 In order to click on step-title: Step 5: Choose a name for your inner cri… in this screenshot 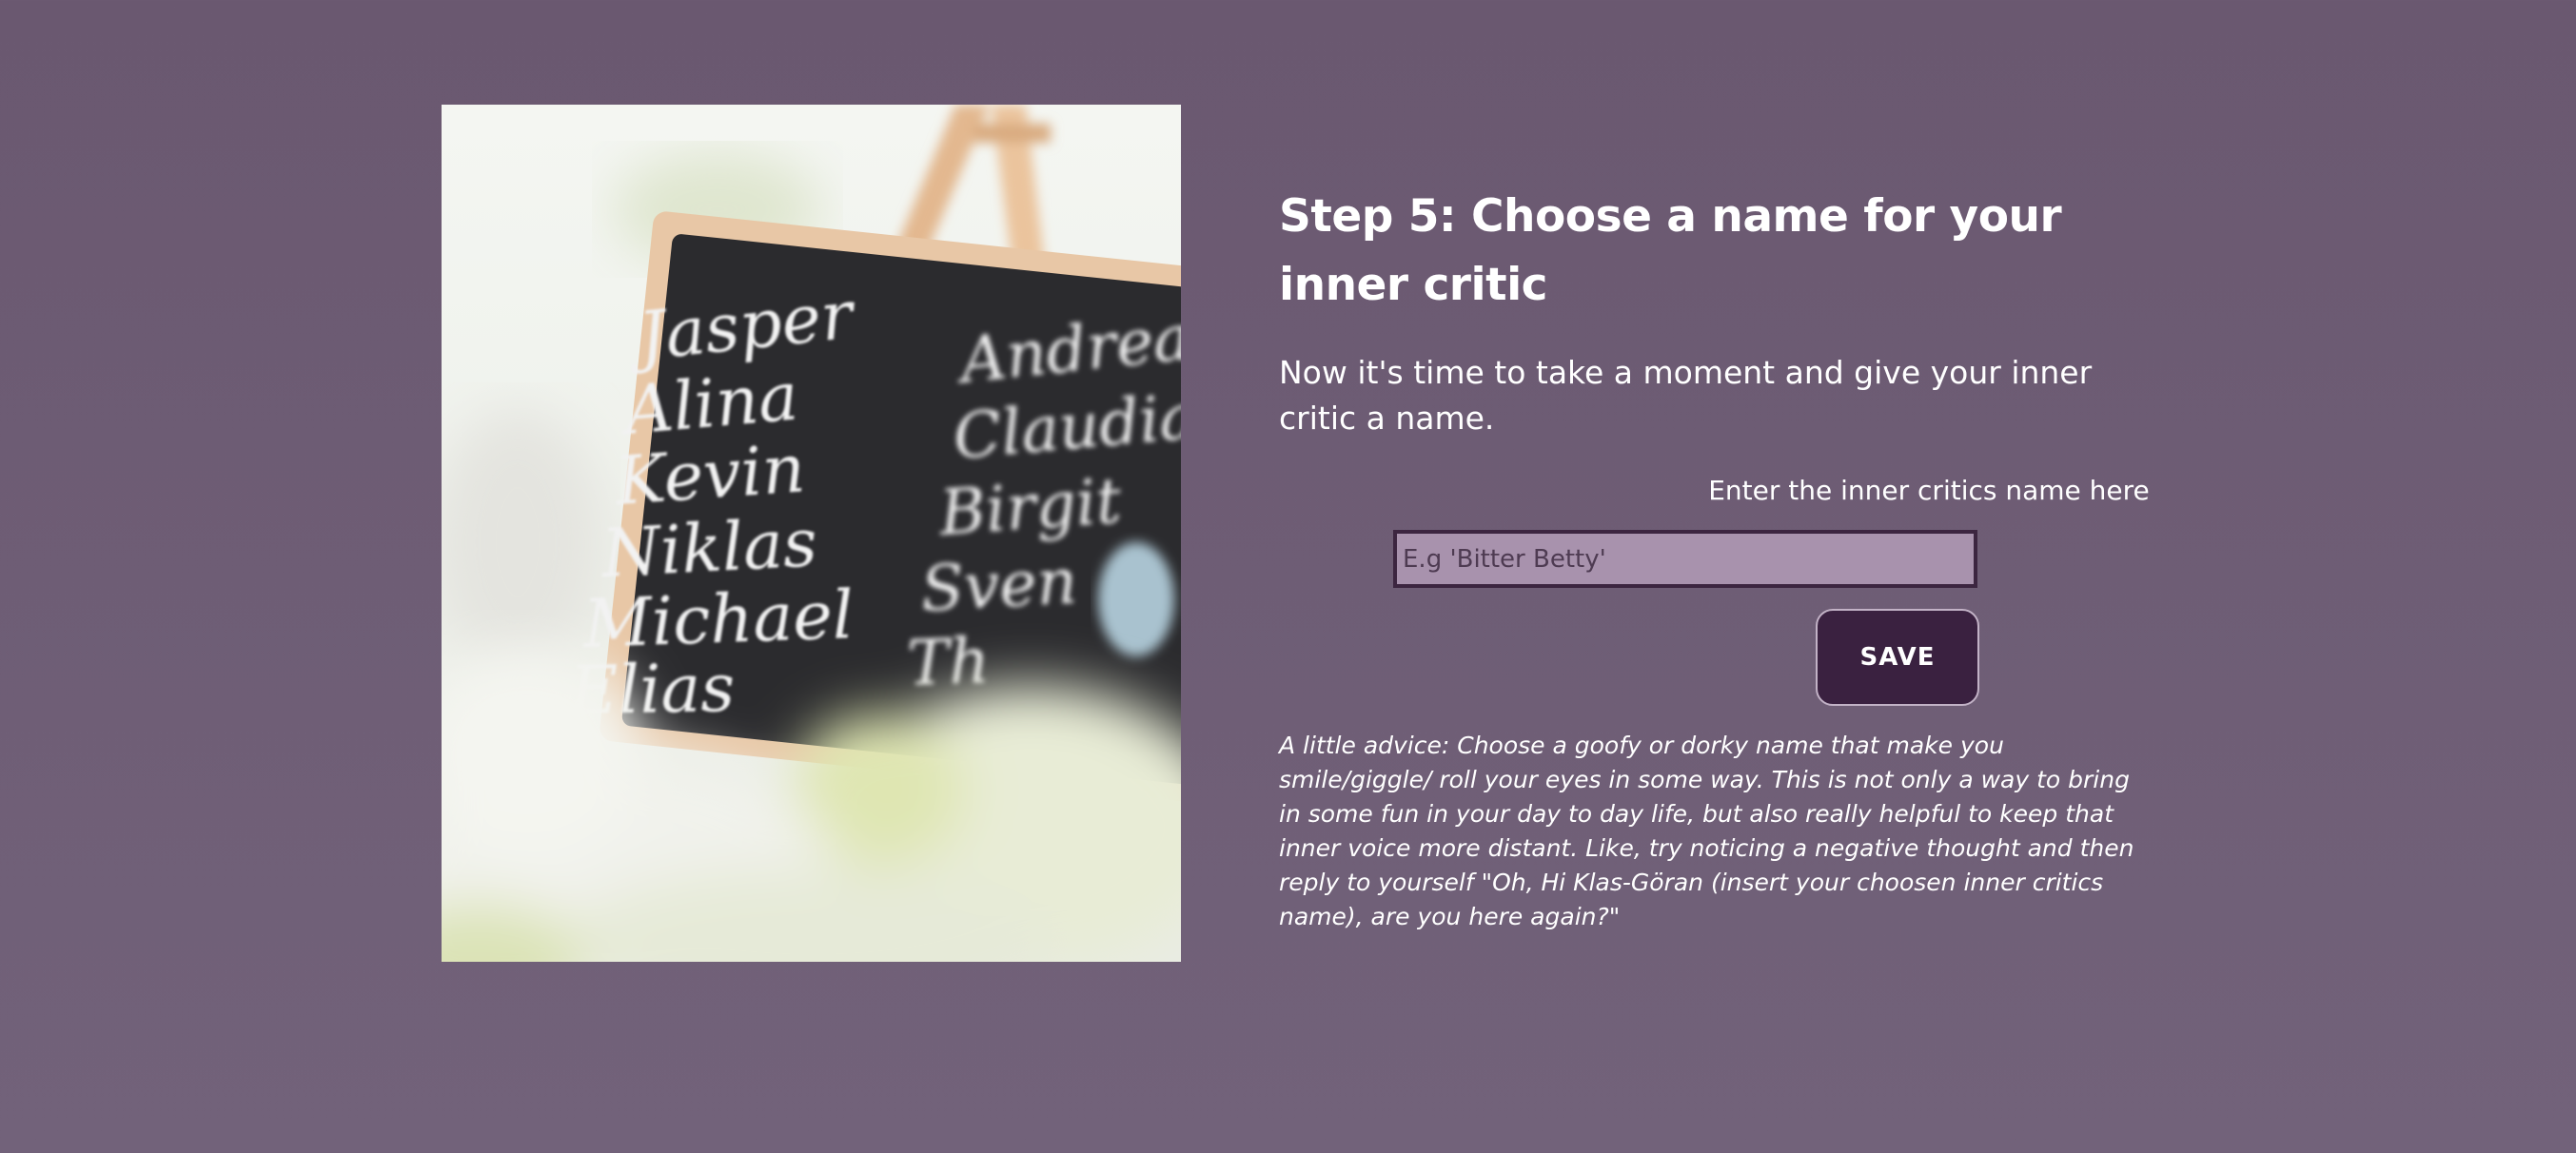, I will do `click(1670, 251)`.